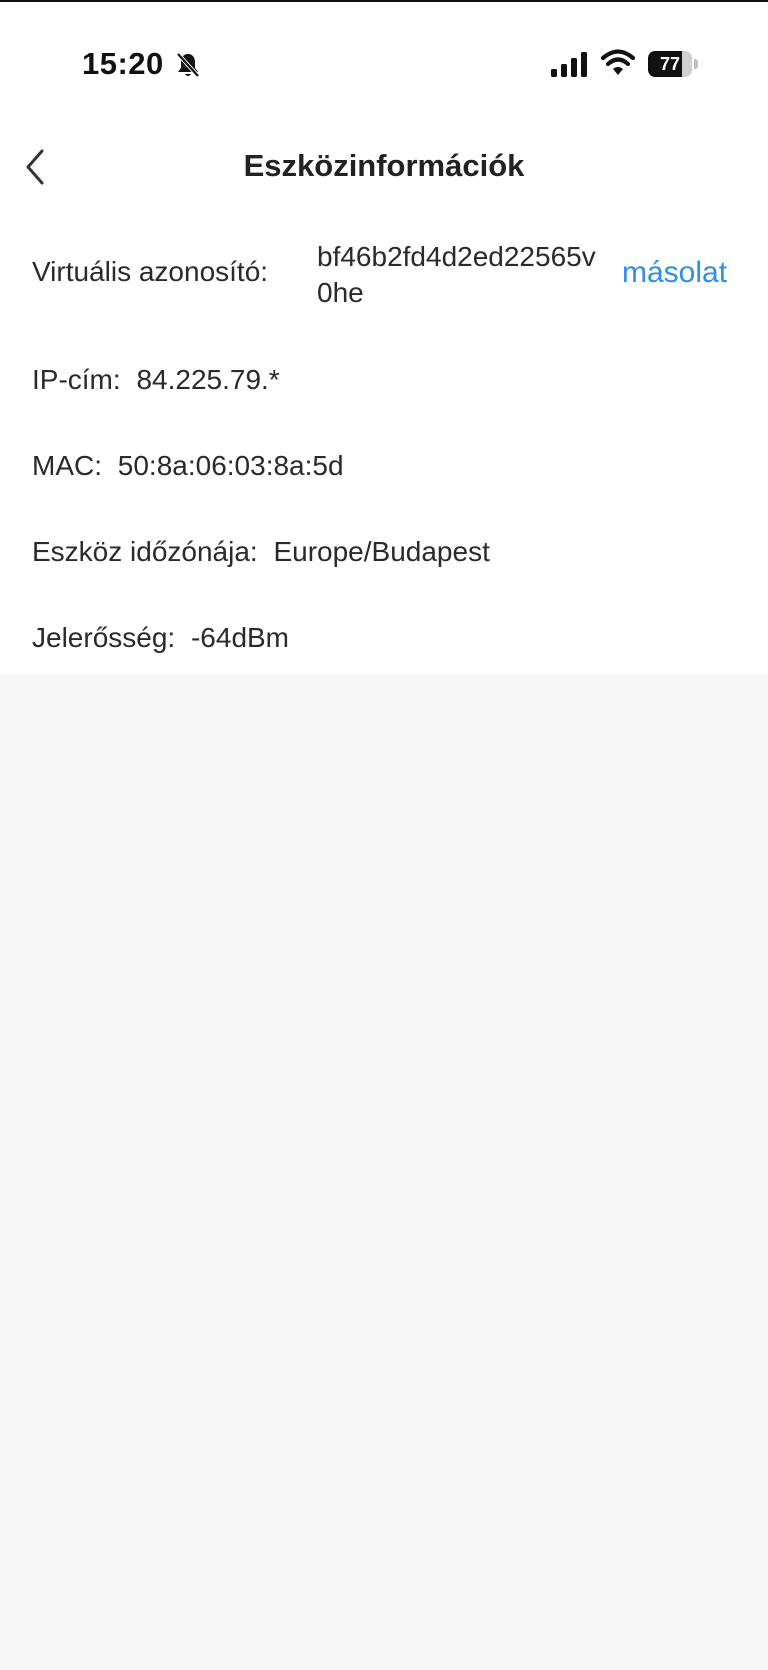  What do you see at coordinates (618, 62) in the screenshot?
I see `wifi-icon` at bounding box center [618, 62].